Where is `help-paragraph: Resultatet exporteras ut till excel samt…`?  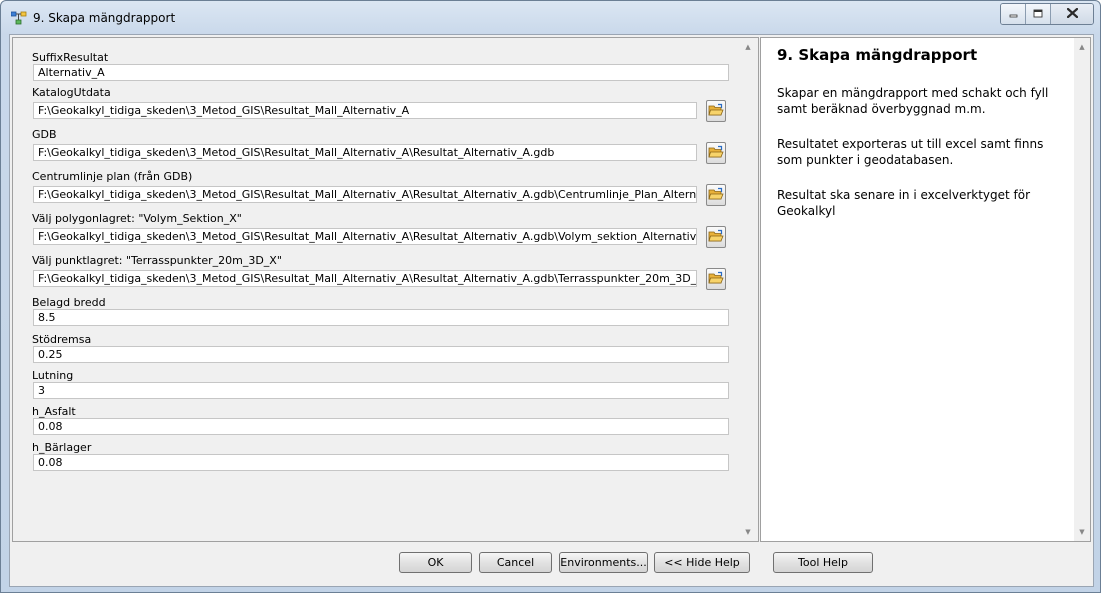 help-paragraph: Resultatet exporteras ut till excel samt… is located at coordinates (910, 152).